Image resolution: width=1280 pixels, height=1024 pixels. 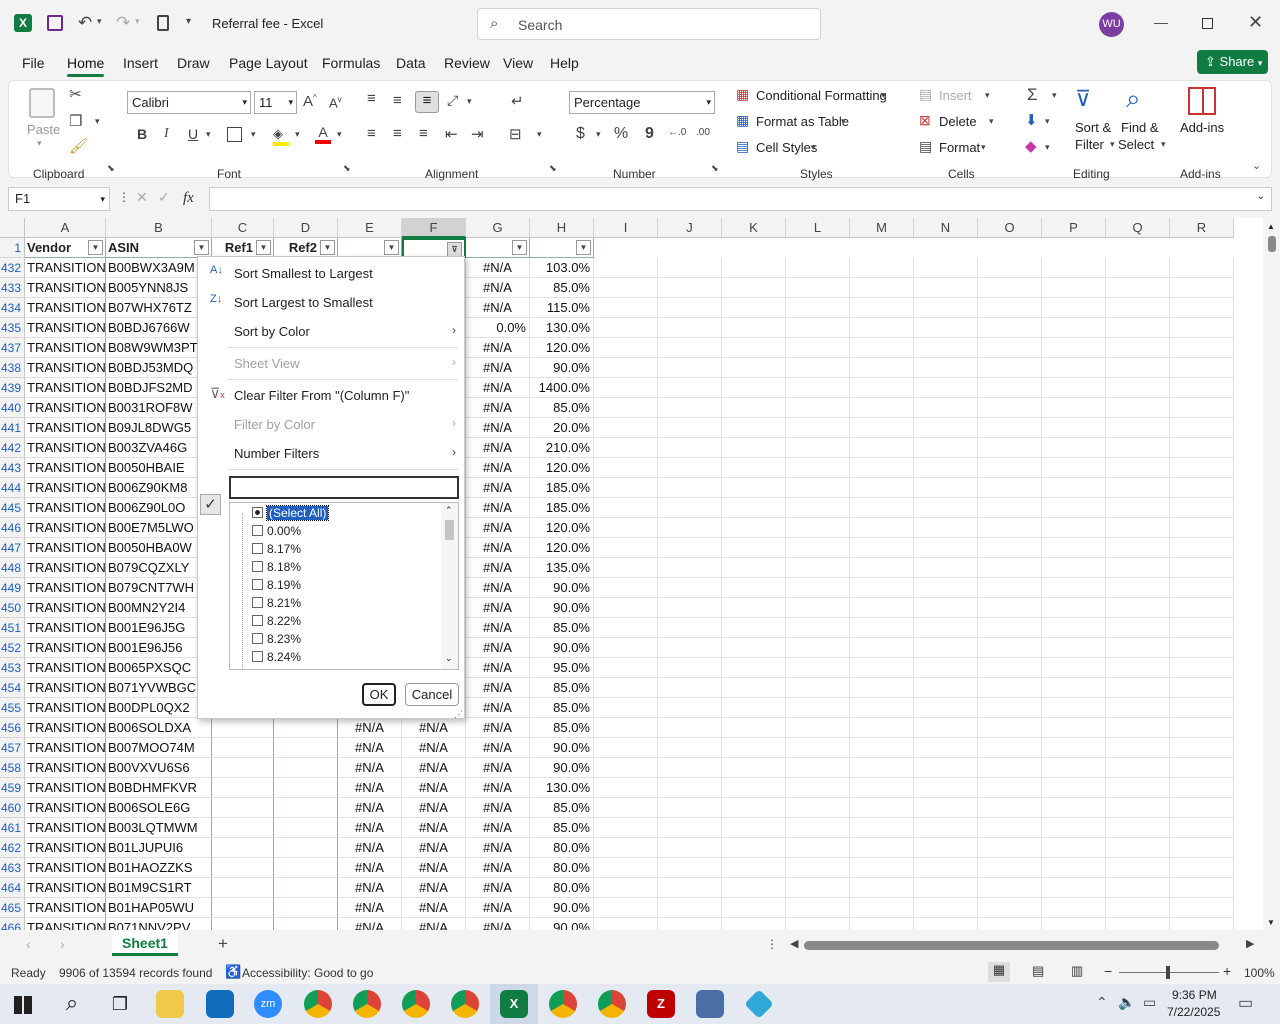 I want to click on sort-ascending-item: Sort Smallest to Largest, so click(x=303, y=273).